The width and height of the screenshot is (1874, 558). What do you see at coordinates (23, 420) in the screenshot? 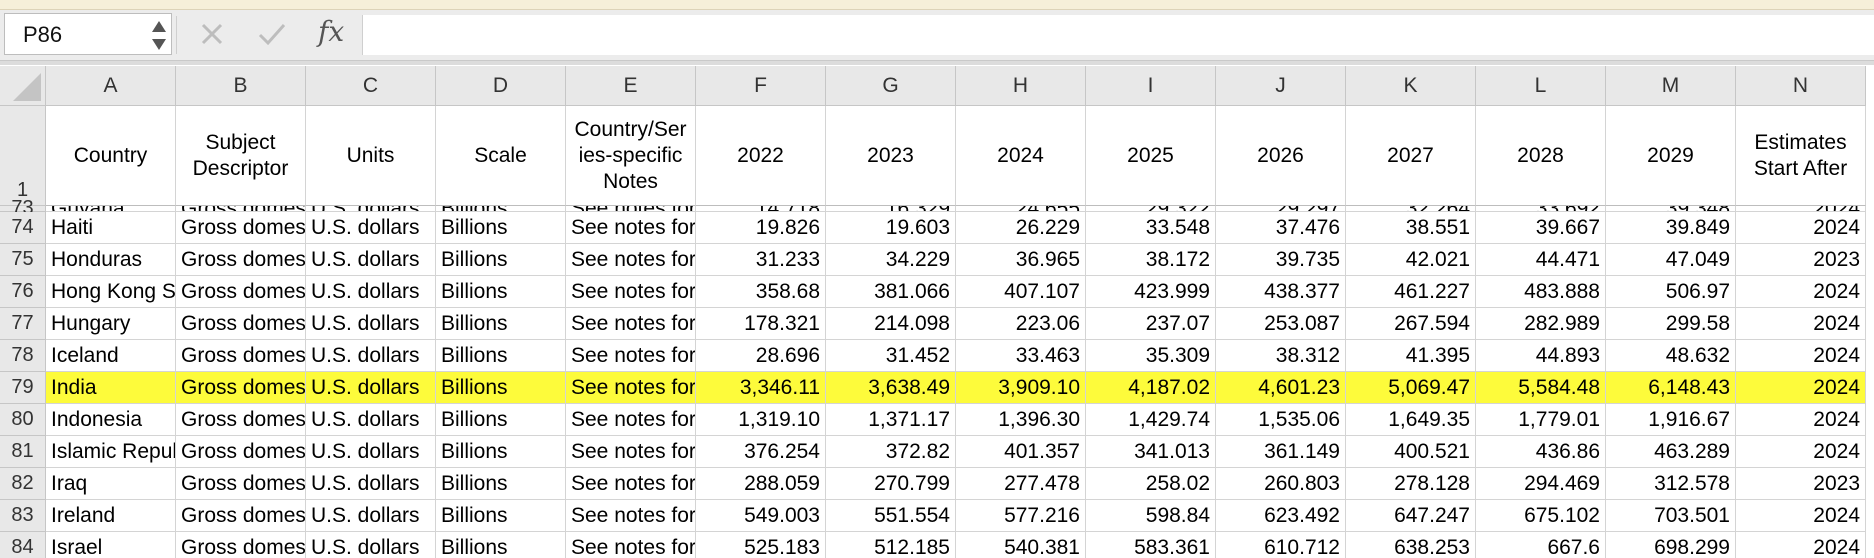
I see `row-header-80: 80` at bounding box center [23, 420].